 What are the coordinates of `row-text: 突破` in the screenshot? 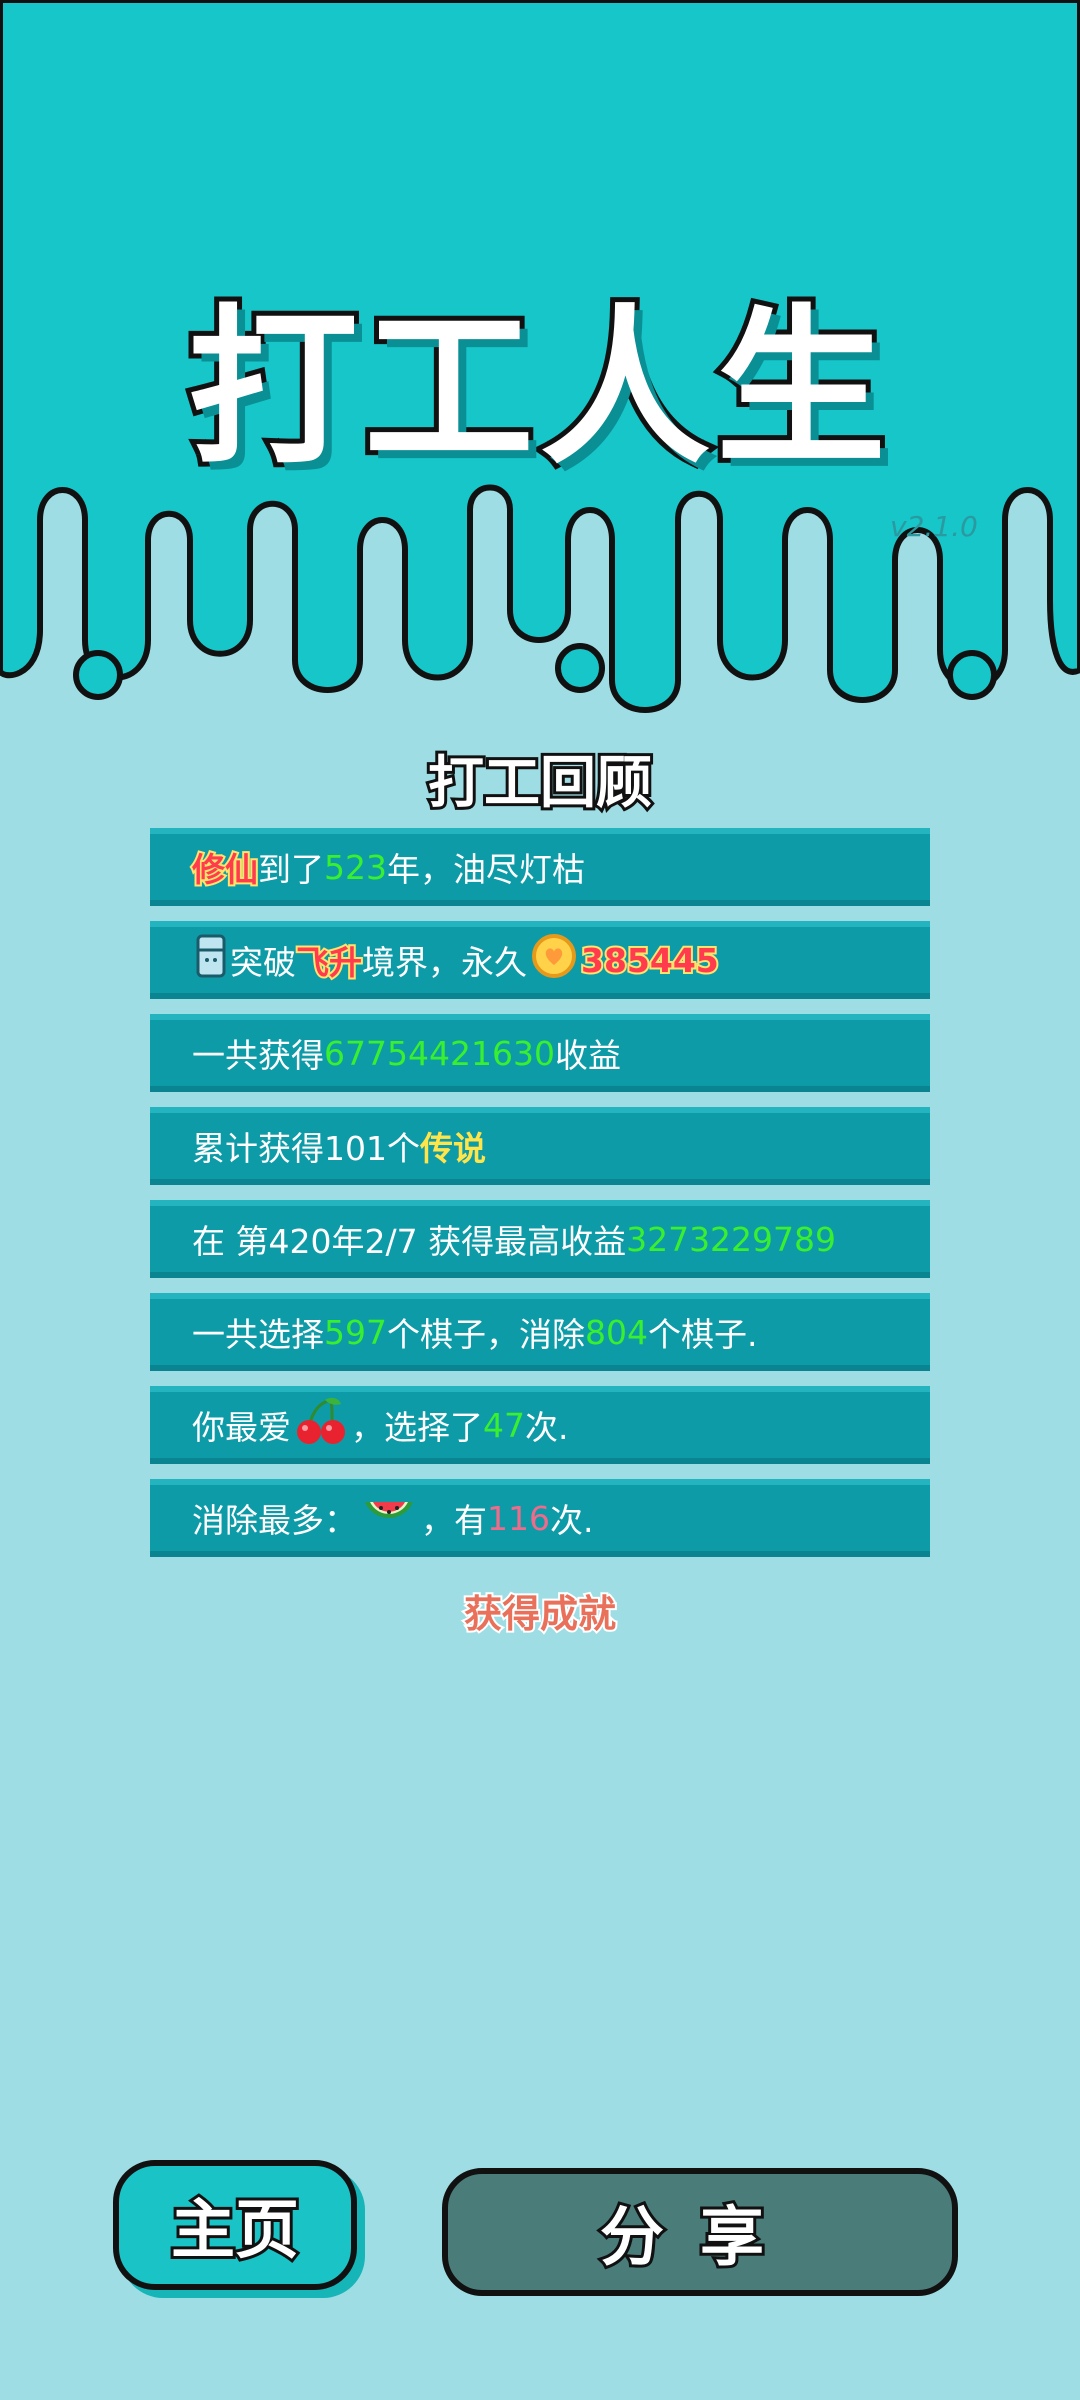 It's located at (263, 962).